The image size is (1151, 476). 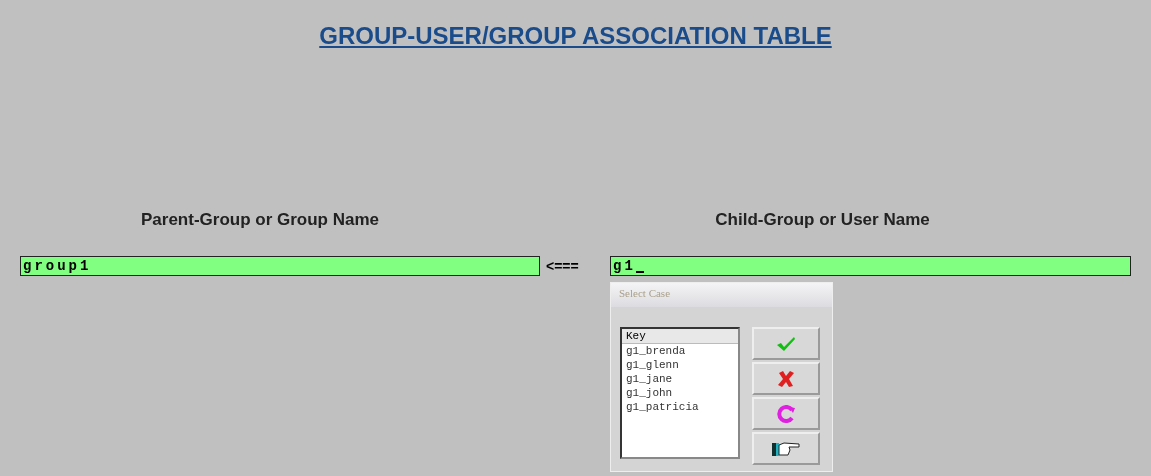 What do you see at coordinates (680, 336) in the screenshot?
I see `list-header: Key` at bounding box center [680, 336].